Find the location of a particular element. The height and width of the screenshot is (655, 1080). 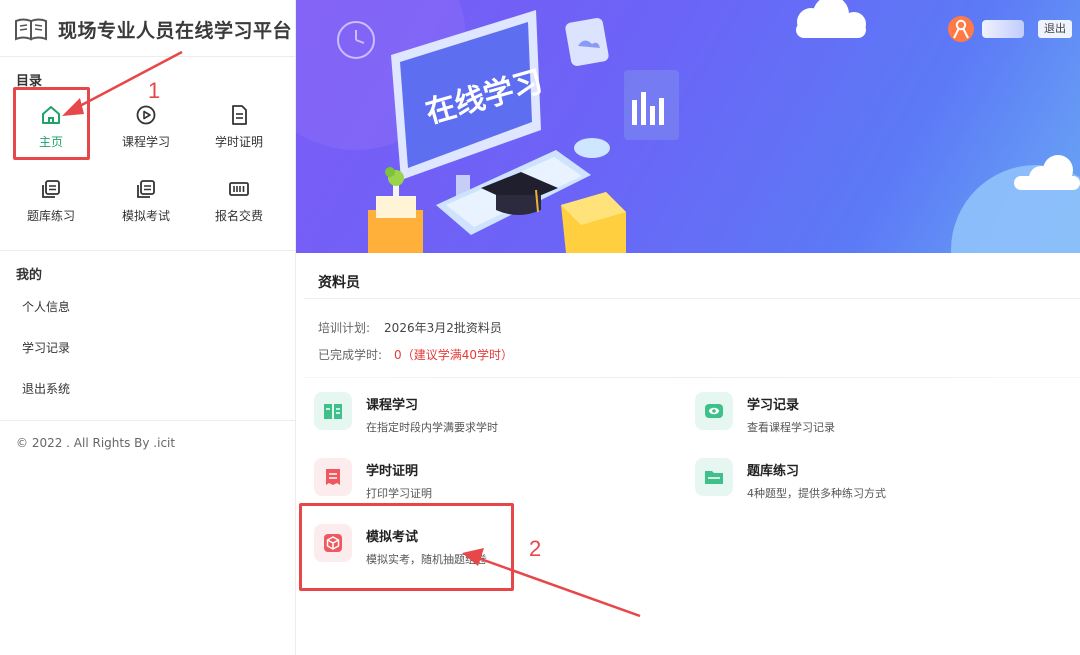

question-bank-icon is located at coordinates (51, 189).